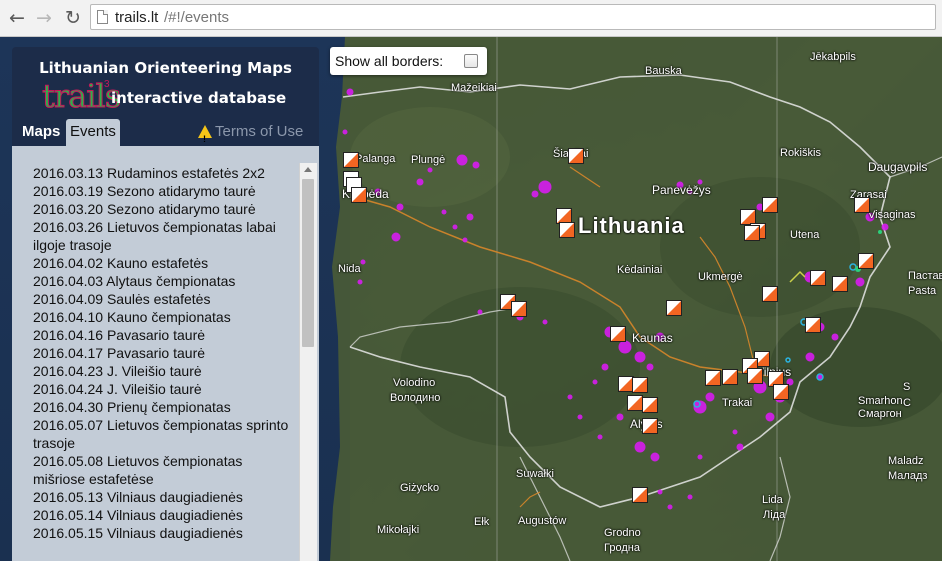  Describe the element at coordinates (17, 18) in the screenshot. I see `back-arrow-icon: ←` at that location.